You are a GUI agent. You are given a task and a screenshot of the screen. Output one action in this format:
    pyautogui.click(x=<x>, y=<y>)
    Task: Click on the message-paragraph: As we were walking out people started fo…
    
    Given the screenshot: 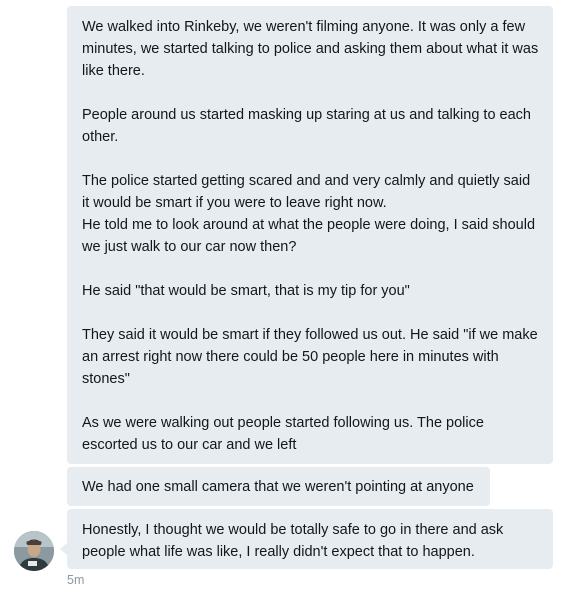 What is the action you would take?
    pyautogui.click(x=283, y=434)
    